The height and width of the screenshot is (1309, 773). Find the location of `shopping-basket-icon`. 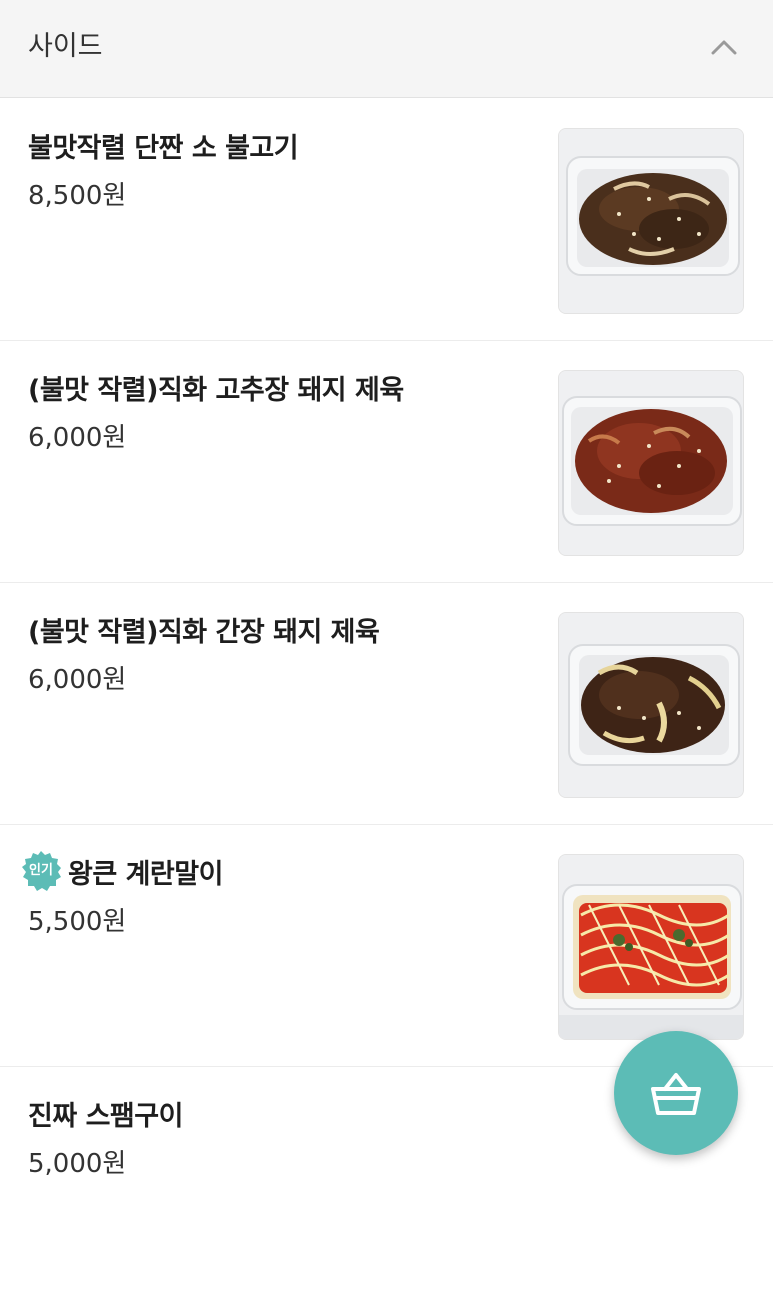

shopping-basket-icon is located at coordinates (676, 1094).